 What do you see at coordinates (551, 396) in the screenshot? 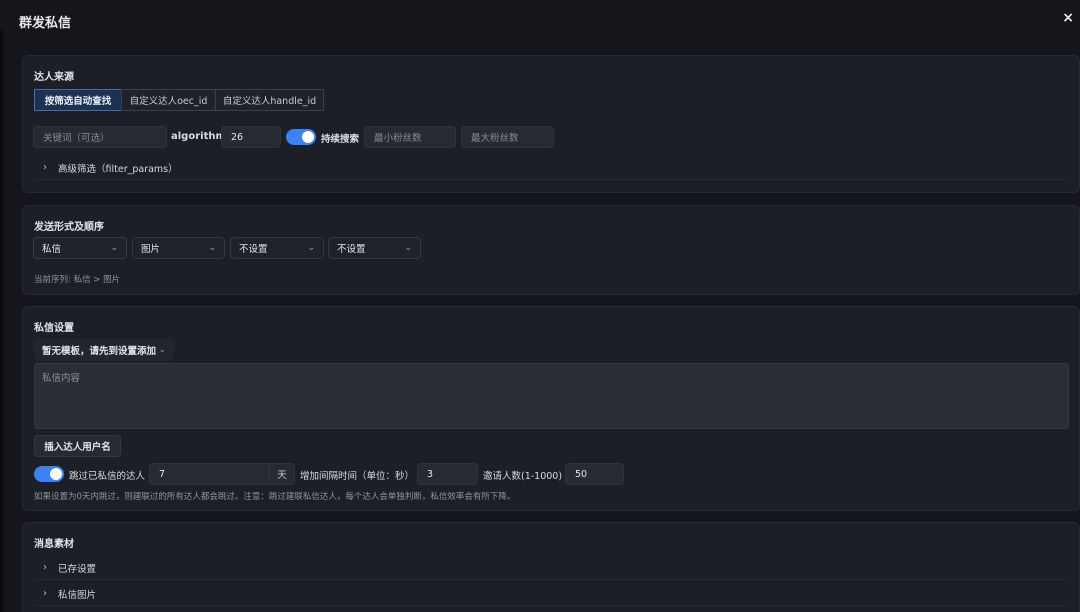
I see `message-content-textarea: 私信内容` at bounding box center [551, 396].